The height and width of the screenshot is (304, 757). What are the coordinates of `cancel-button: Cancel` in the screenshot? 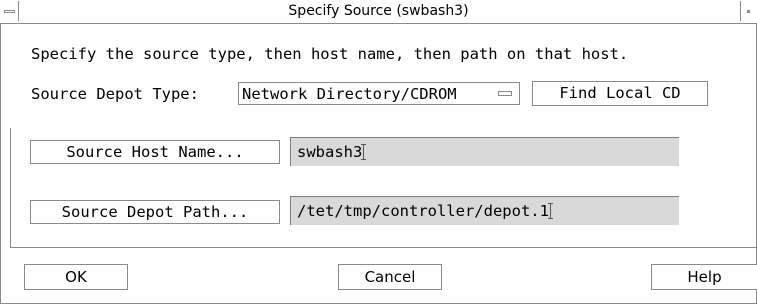 It's located at (390, 277).